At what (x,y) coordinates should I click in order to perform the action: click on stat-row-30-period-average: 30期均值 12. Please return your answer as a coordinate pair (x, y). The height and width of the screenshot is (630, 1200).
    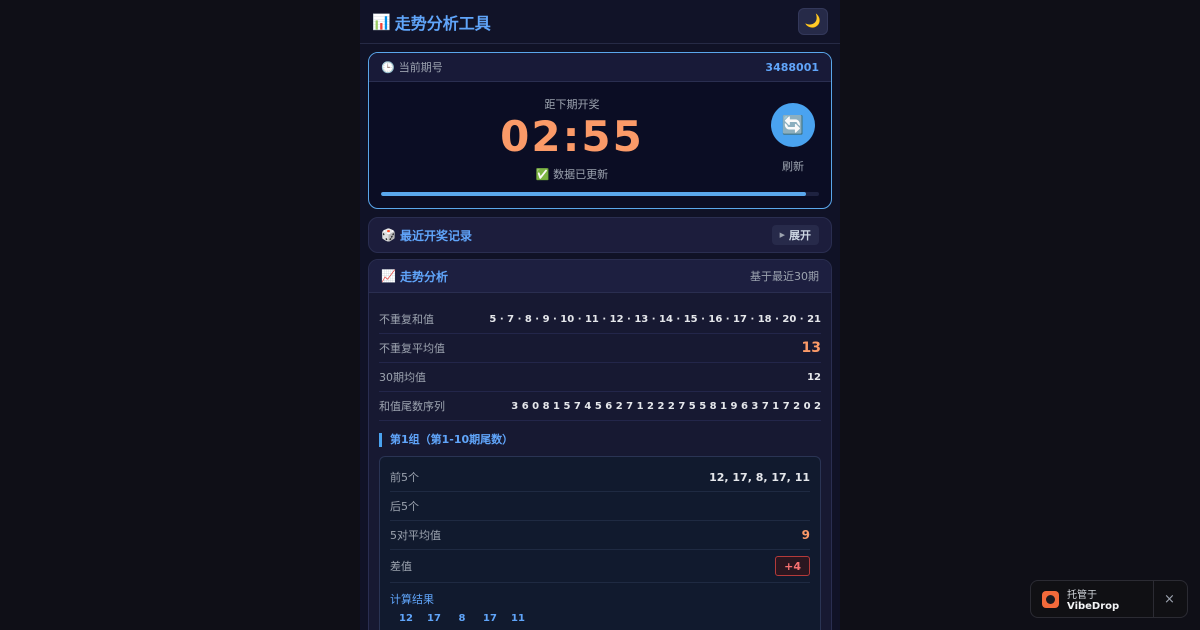
    Looking at the image, I should click on (600, 377).